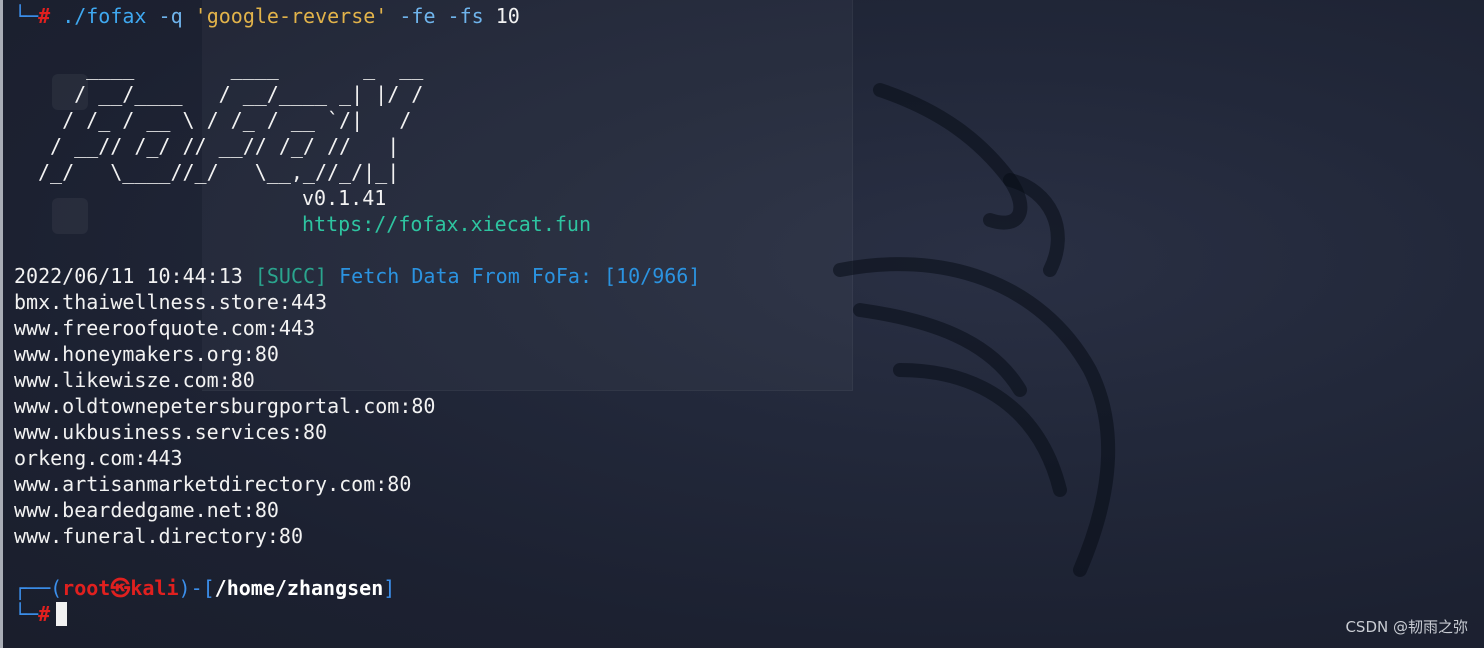 This screenshot has height=648, width=1484. Describe the element at coordinates (32, 588) in the screenshot. I see `prompt-corner-top: ┌──` at that location.